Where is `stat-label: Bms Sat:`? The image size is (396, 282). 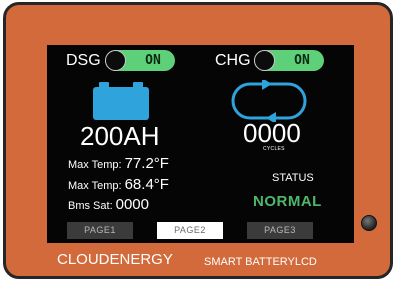 stat-label: Bms Sat: is located at coordinates (90, 206).